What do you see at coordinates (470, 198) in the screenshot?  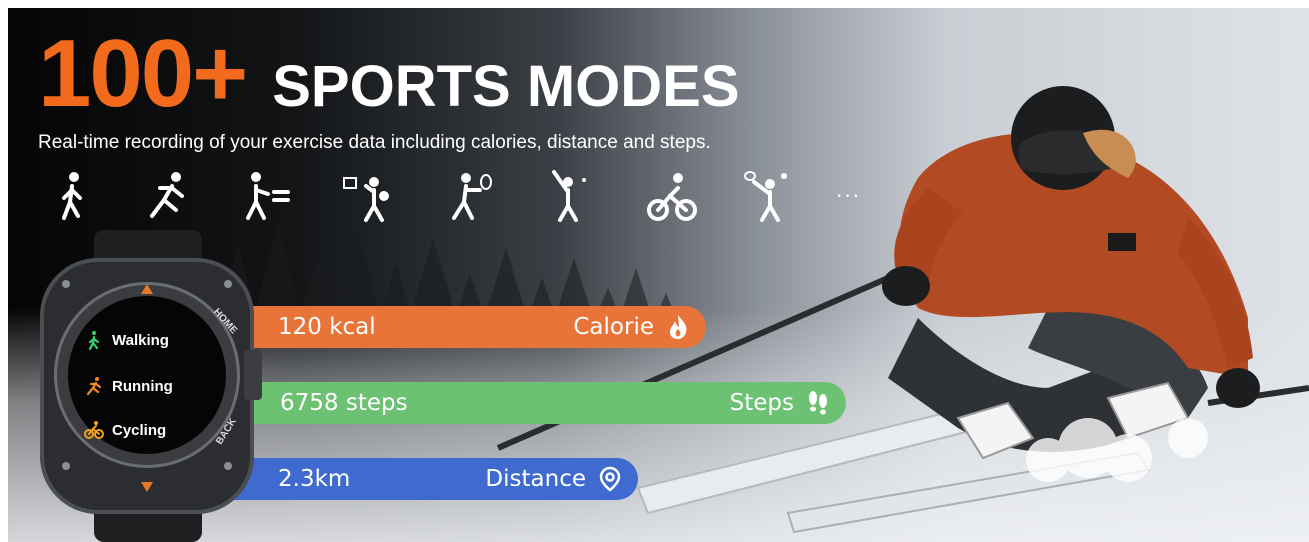 I see `tennis-icon` at bounding box center [470, 198].